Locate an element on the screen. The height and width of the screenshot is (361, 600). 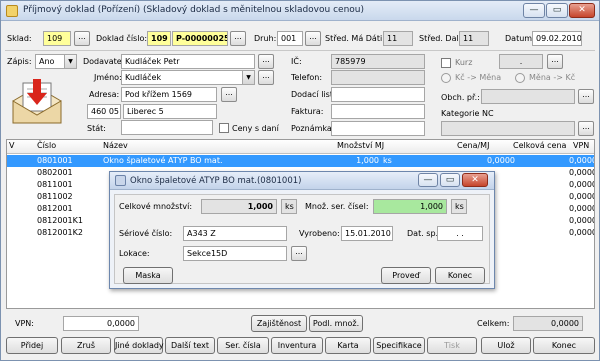
celkem-label: Celkem: is located at coordinates (493, 323).